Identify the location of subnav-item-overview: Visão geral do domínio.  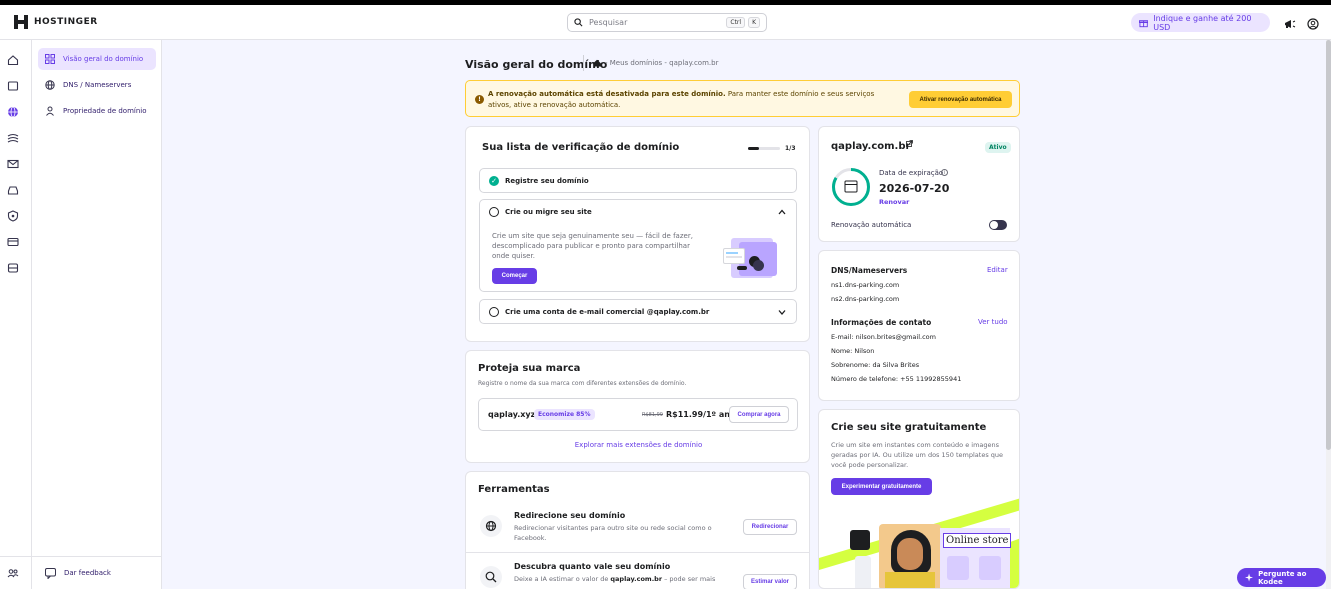
(97, 59).